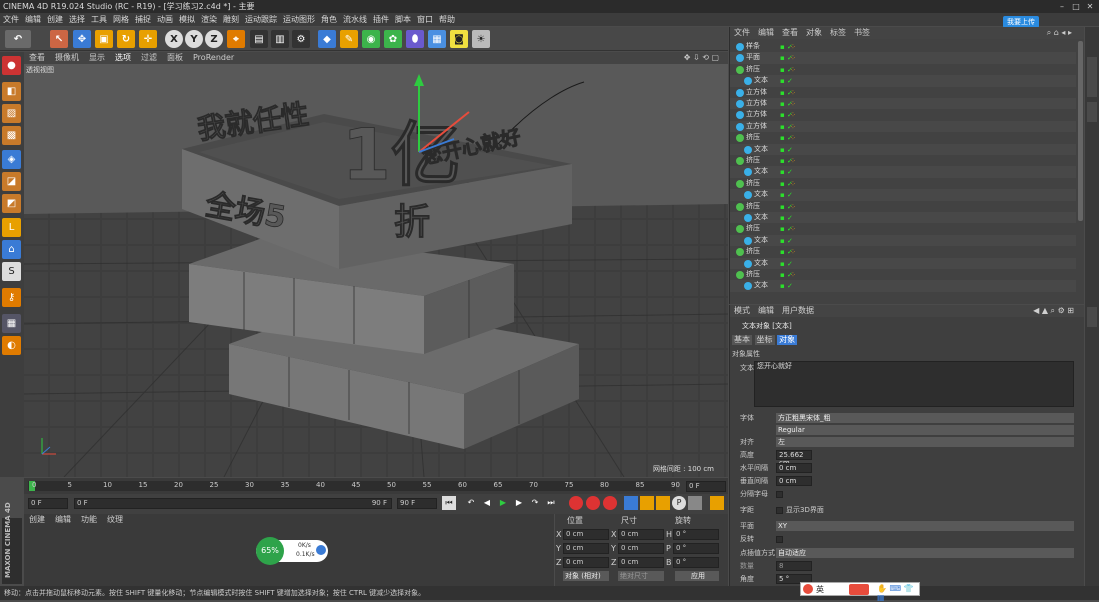 The image size is (1099, 602). What do you see at coordinates (790, 33) in the screenshot?
I see `objmgr-menu-view: 查看` at bounding box center [790, 33].